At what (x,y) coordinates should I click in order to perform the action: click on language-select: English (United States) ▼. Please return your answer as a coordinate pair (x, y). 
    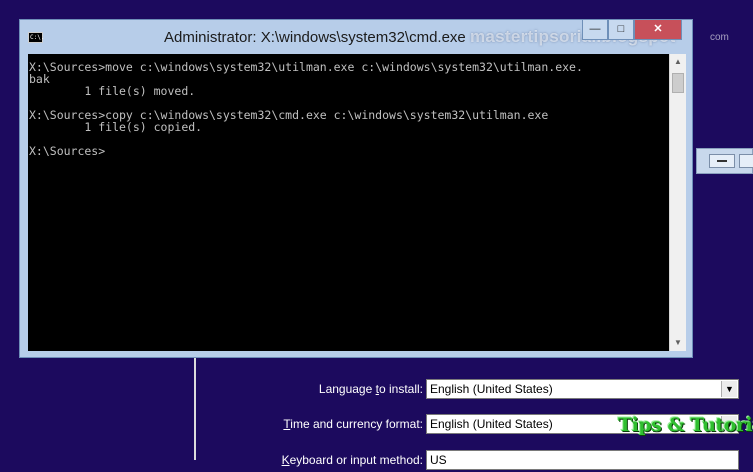
    Looking at the image, I should click on (582, 389).